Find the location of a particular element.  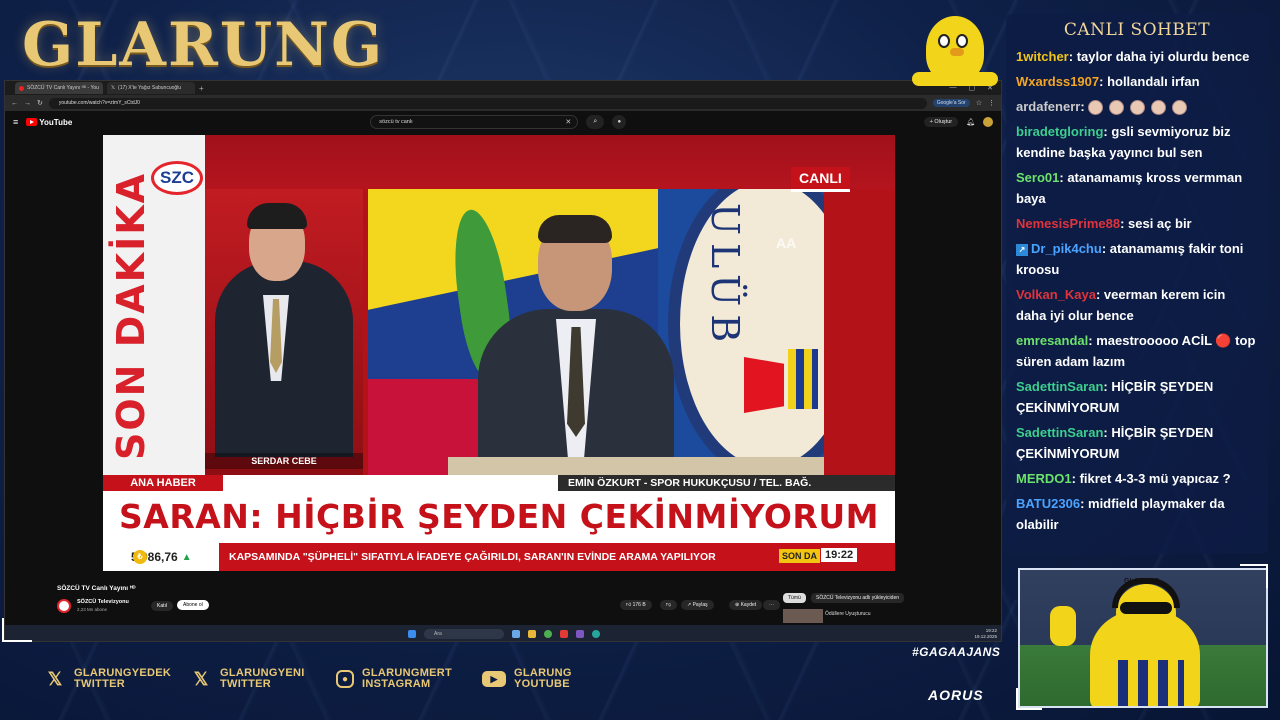

social-platform: YOUTUBE is located at coordinates (542, 684).